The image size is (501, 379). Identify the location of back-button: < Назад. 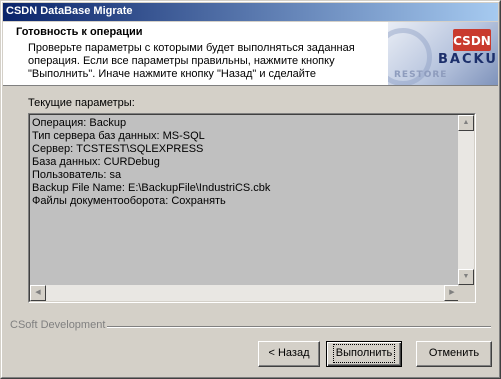
(289, 354).